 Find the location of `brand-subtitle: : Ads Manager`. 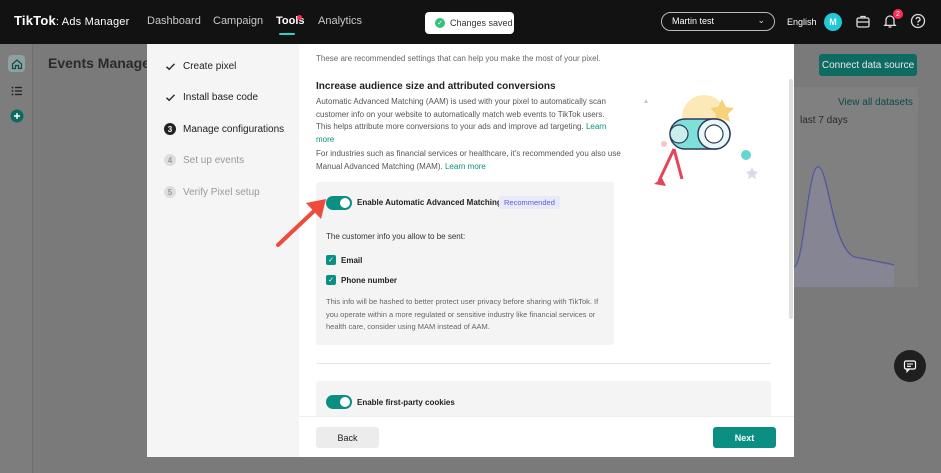

brand-subtitle: : Ads Manager is located at coordinates (92, 22).